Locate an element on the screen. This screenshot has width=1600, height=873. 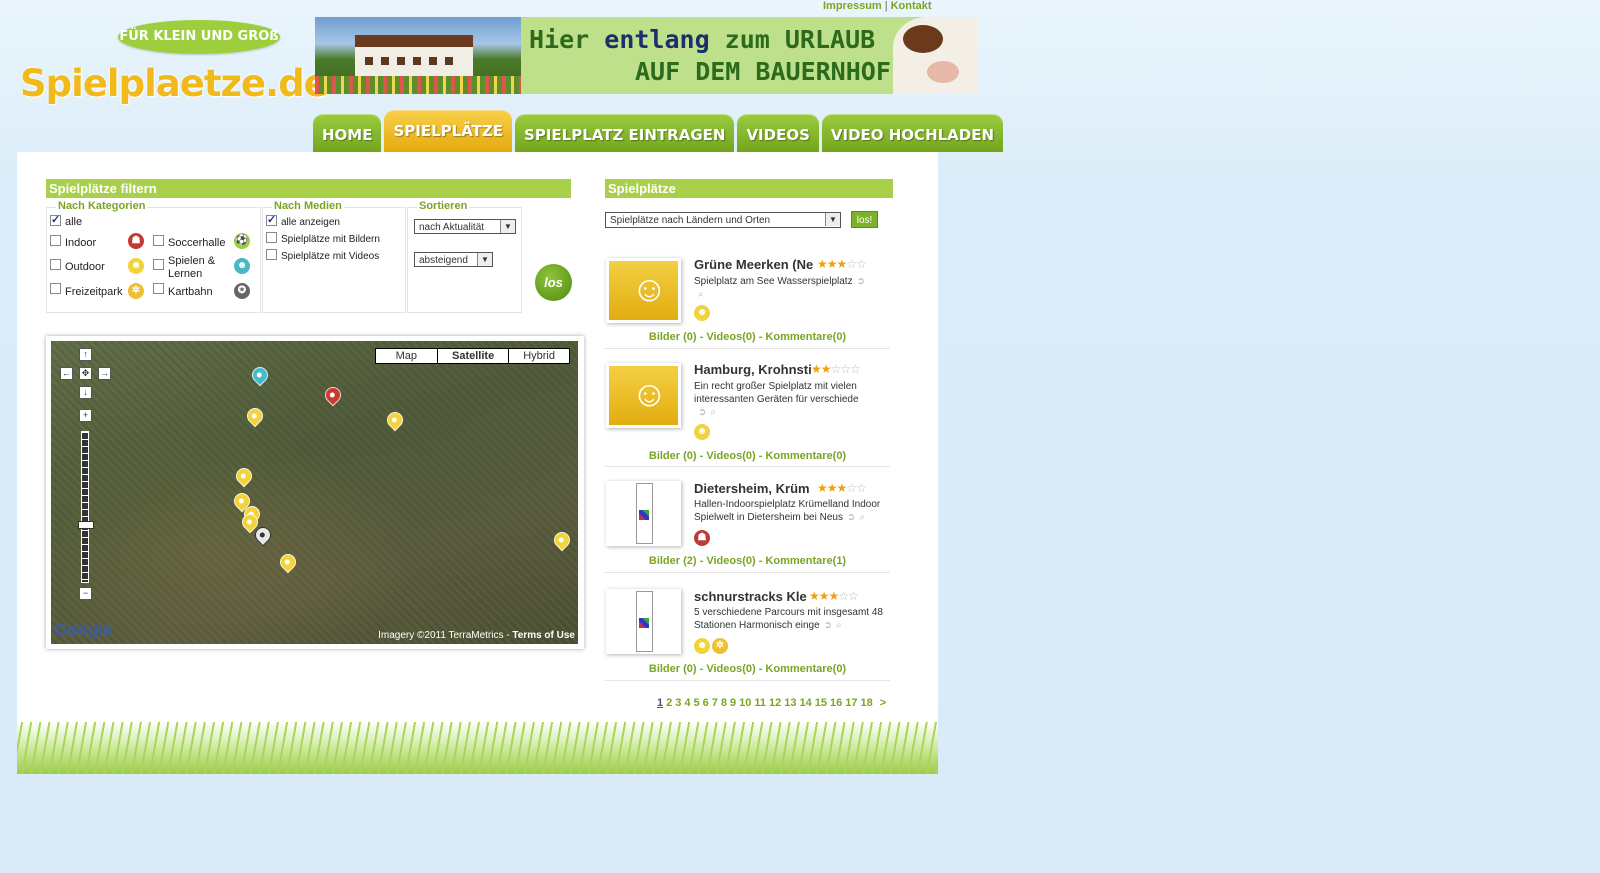
page-link: 18 is located at coordinates (867, 703).